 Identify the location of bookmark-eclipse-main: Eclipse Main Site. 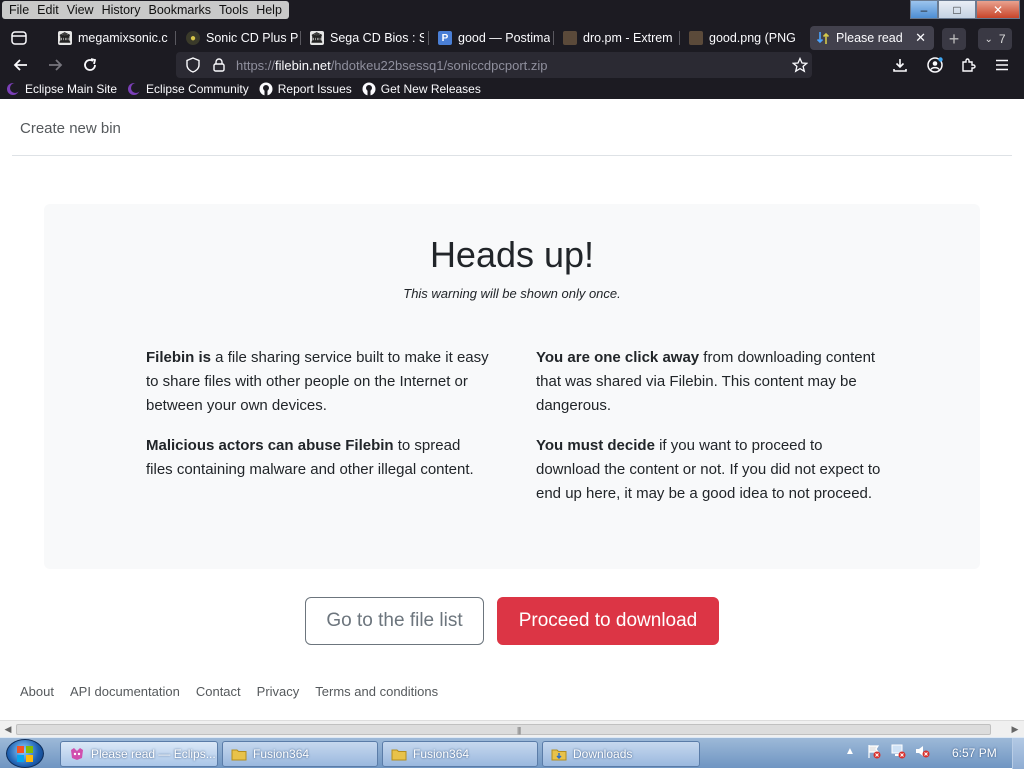
(61, 89).